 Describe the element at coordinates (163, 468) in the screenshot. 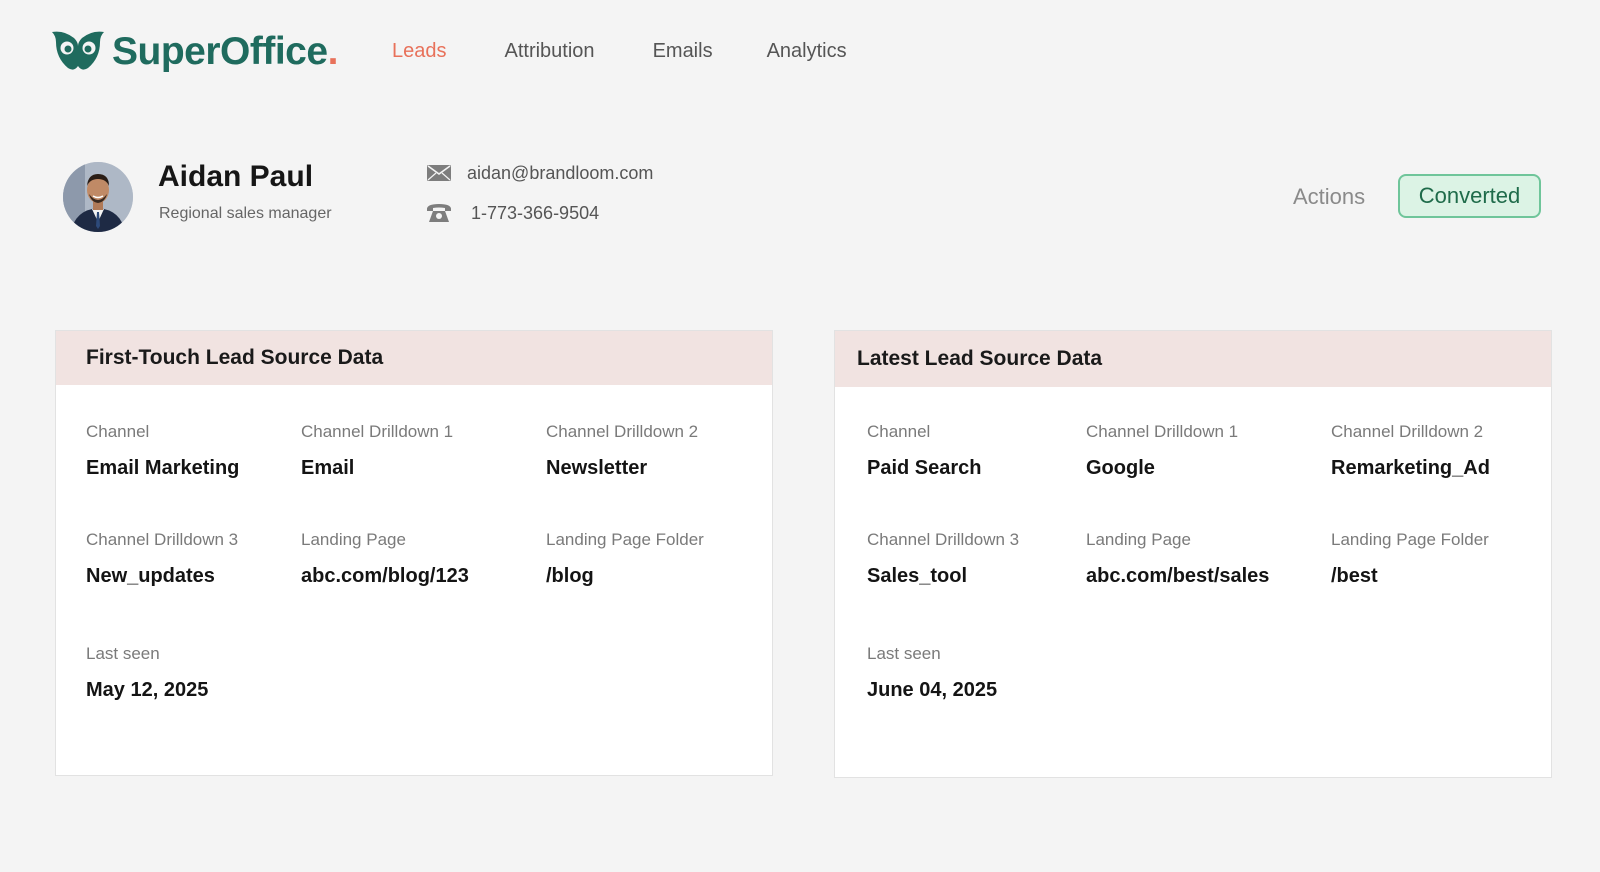

I see `field-value: Email Marketing` at that location.